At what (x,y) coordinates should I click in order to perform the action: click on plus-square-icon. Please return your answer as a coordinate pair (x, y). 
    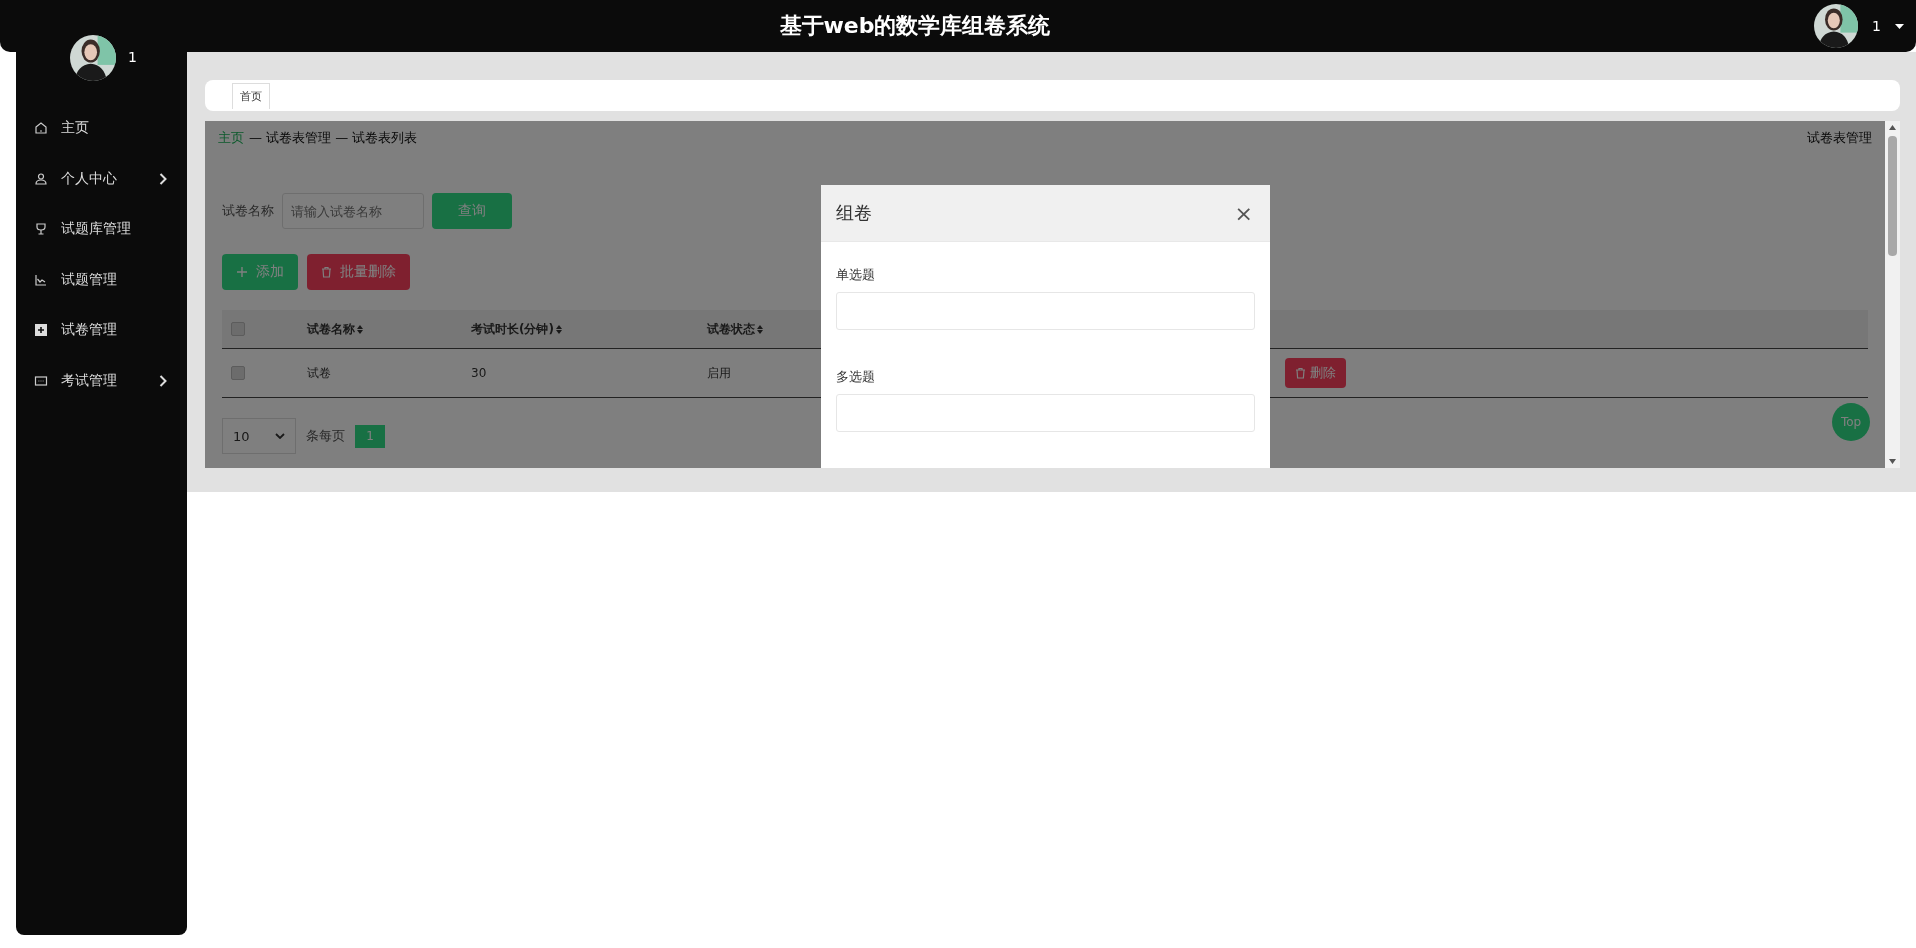
    Looking at the image, I should click on (41, 330).